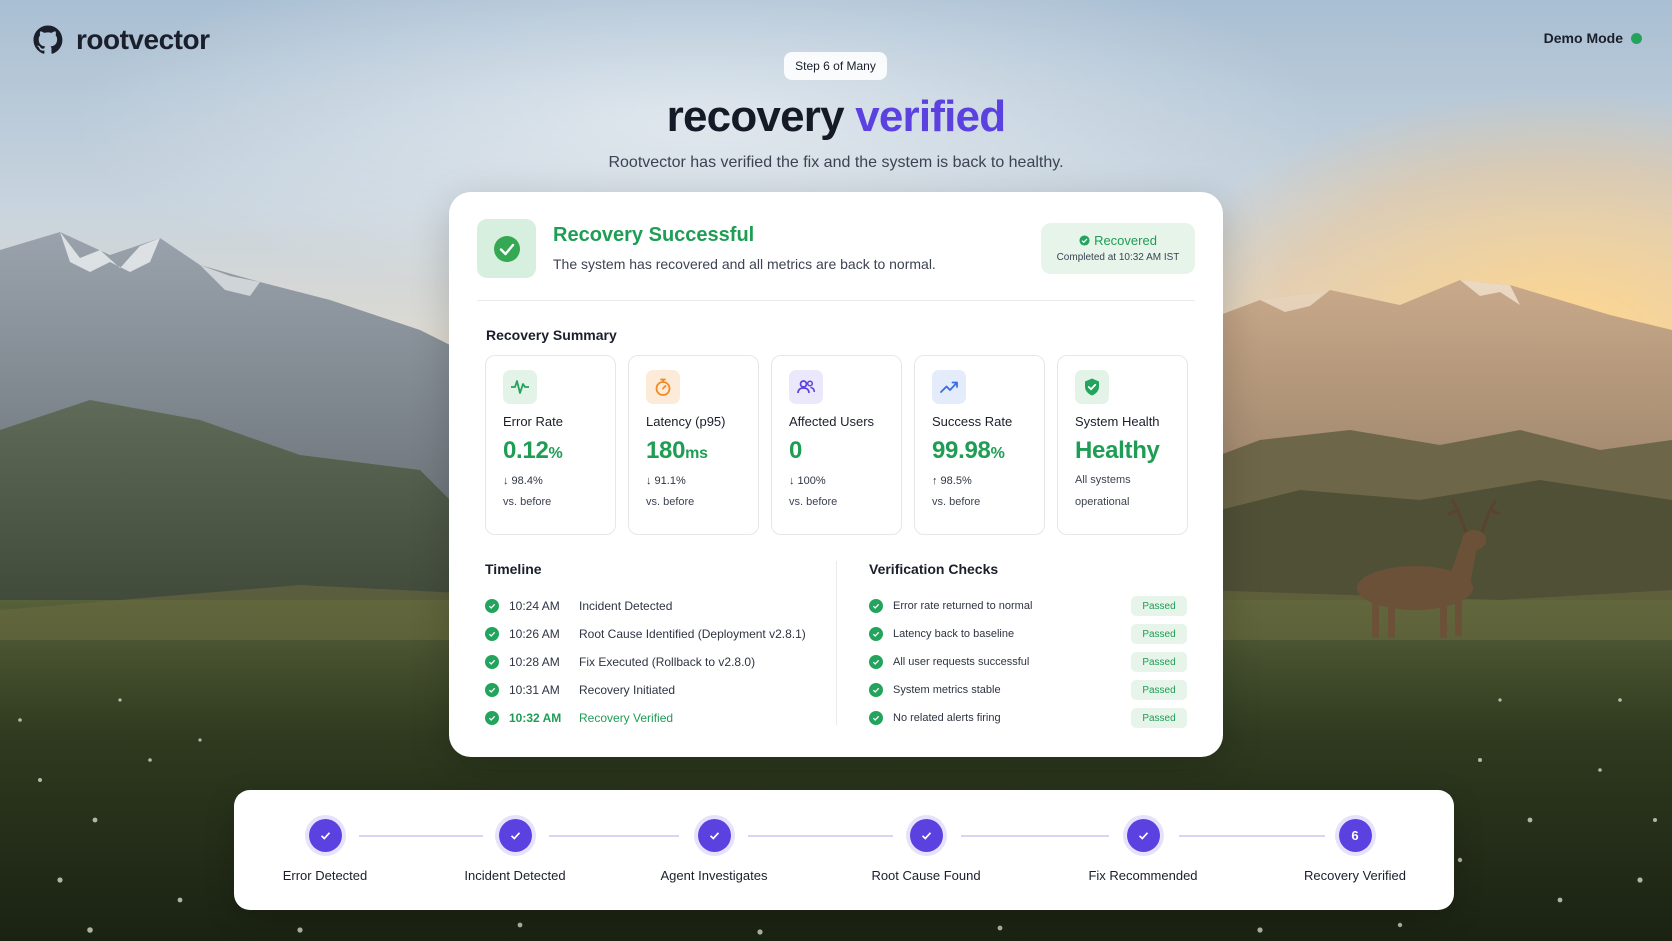 This screenshot has width=1672, height=941. What do you see at coordinates (626, 606) in the screenshot?
I see `timeline-event: Incident Detected` at bounding box center [626, 606].